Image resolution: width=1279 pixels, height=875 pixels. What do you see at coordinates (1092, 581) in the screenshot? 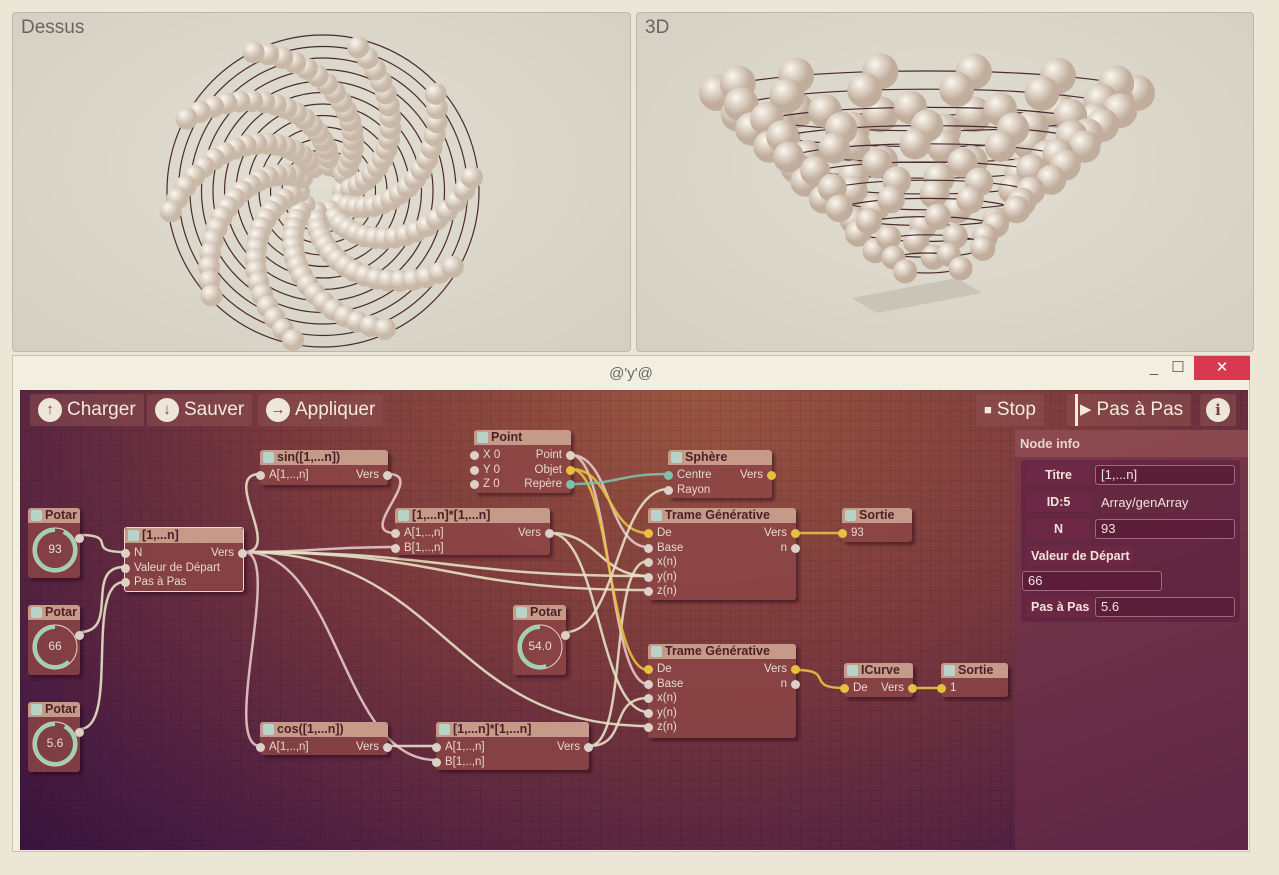
I see `start-input: 66` at bounding box center [1092, 581].